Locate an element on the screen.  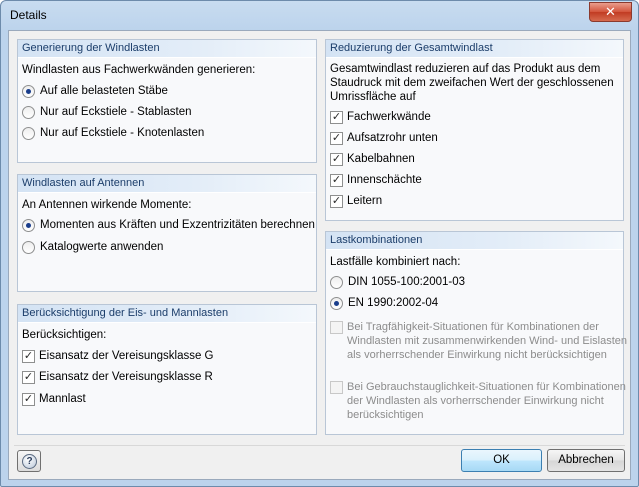
checkbox-label: Kabelbahnen is located at coordinates (381, 159).